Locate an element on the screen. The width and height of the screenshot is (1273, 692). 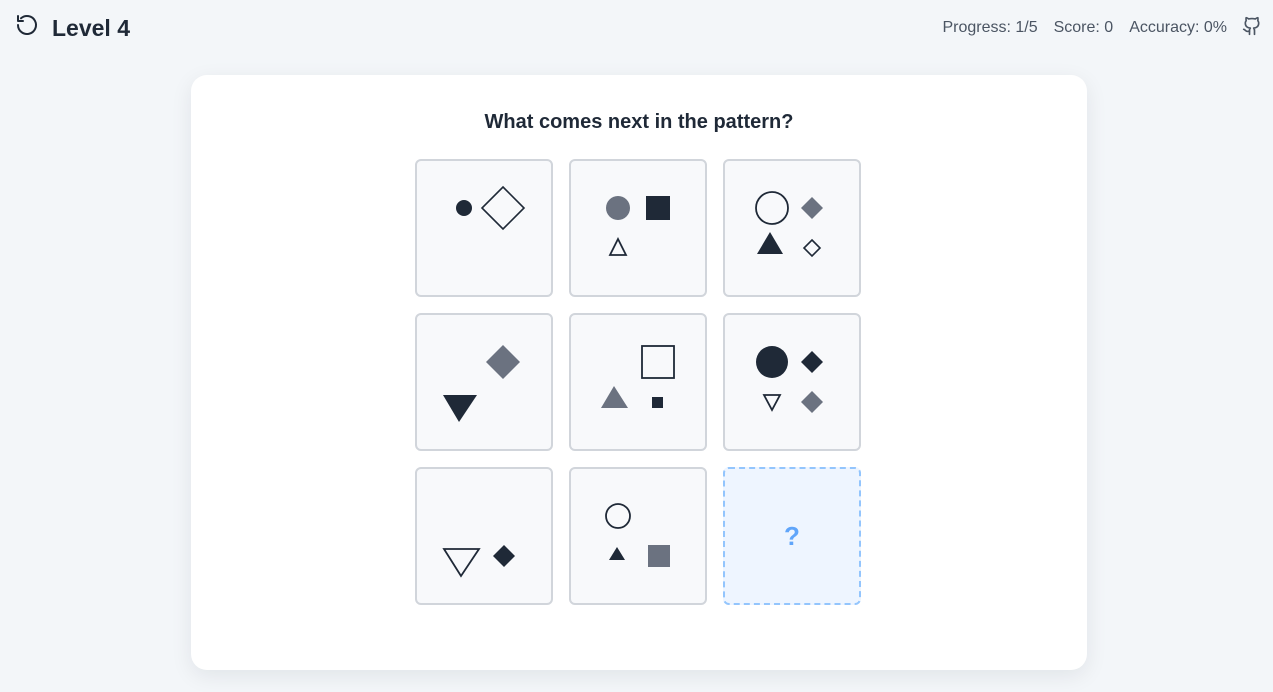
dark-filled-square is located at coordinates (658, 208).